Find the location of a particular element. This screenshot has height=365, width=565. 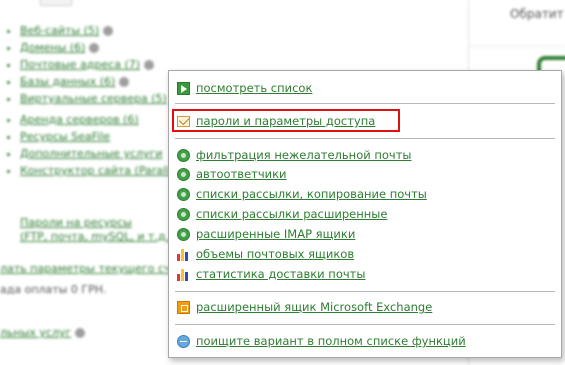

search-box-fragment is located at coordinates (56, 3).